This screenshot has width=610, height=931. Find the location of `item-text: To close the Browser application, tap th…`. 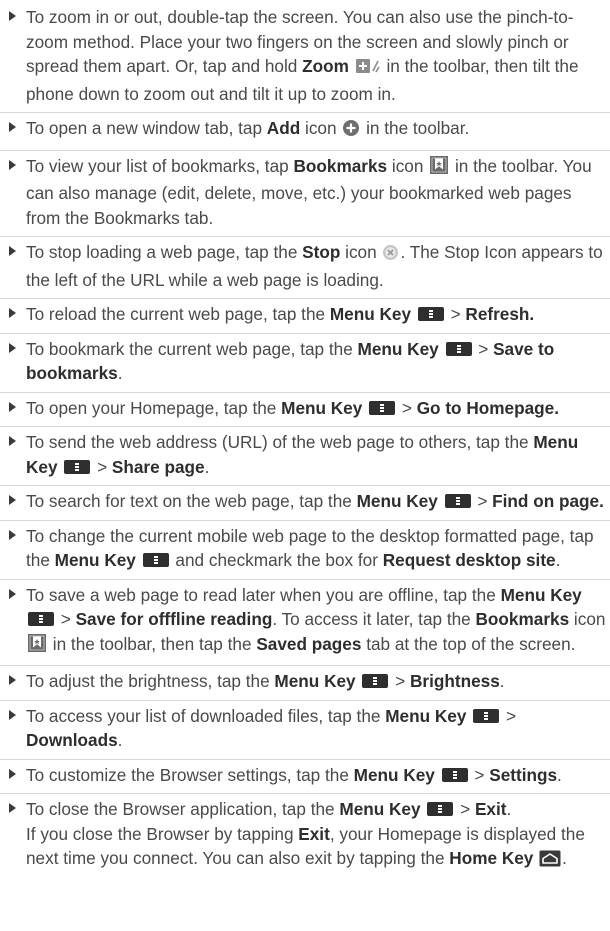

item-text: To close the Browser application, tap th… is located at coordinates (183, 809).